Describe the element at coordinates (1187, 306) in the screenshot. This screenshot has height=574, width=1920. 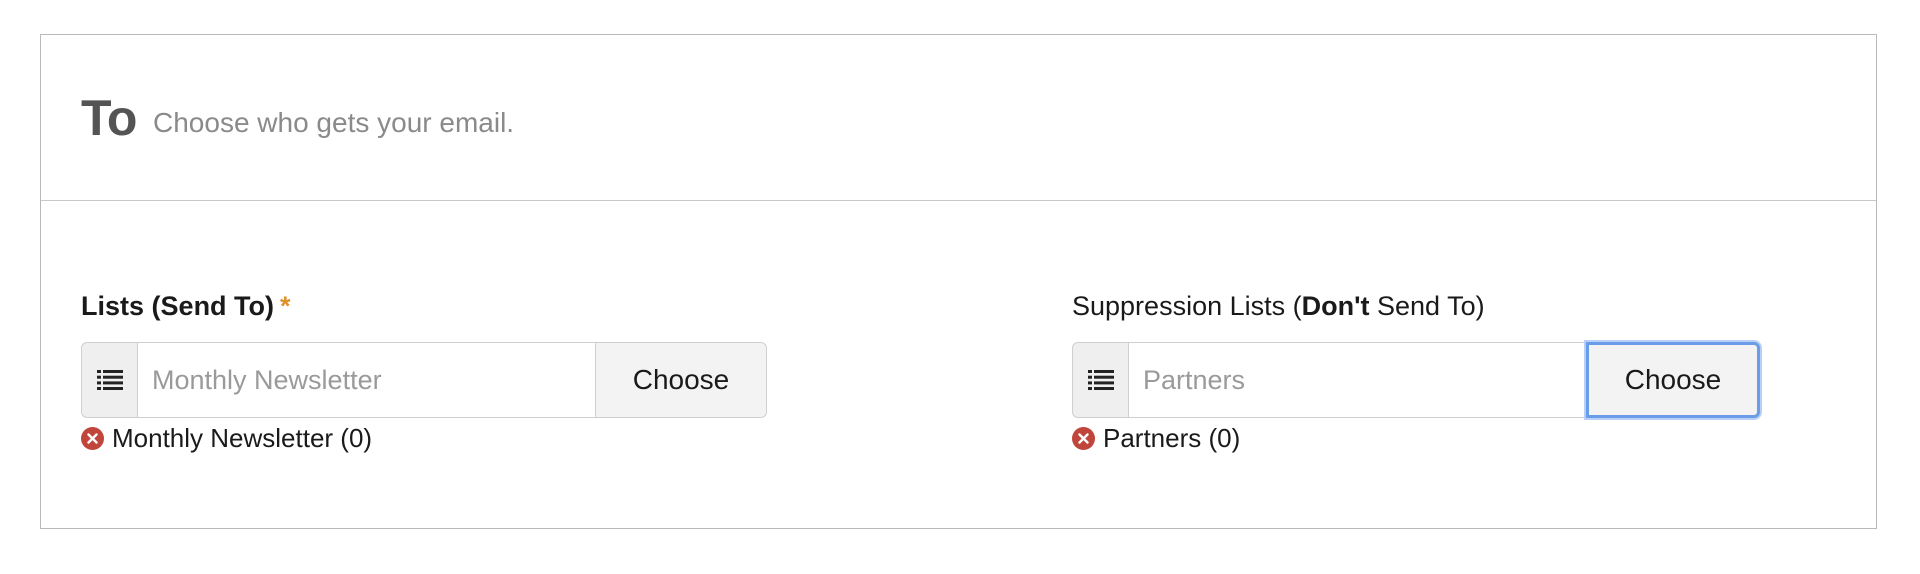
I see `suppression-label-prefix: Suppression Lists (` at that location.